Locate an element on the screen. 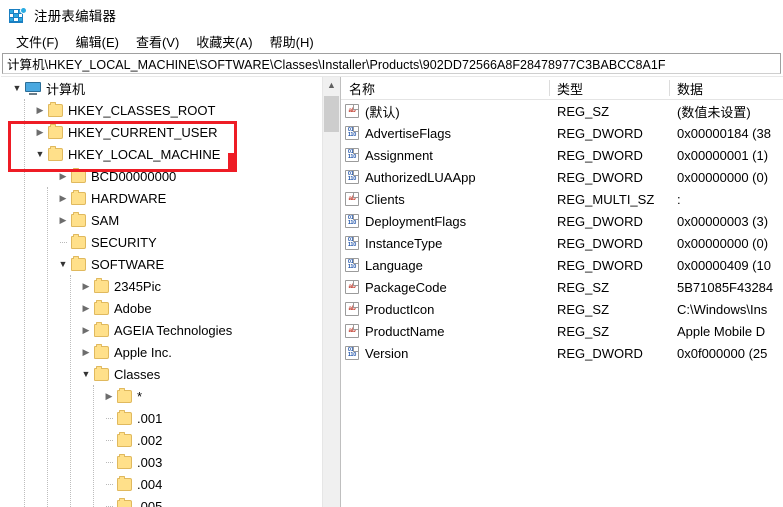 The height and width of the screenshot is (507, 783). tree-node: .001 is located at coordinates (162, 418).